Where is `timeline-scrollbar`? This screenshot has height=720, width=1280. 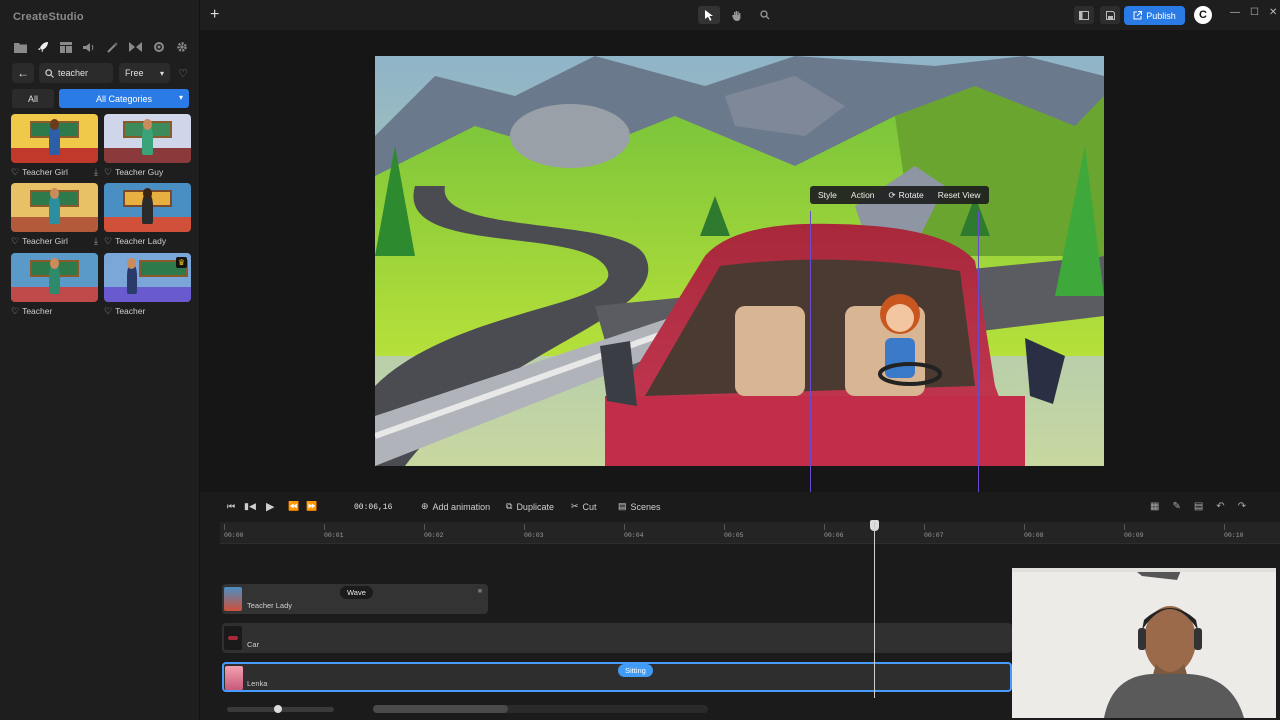
timeline-scrollbar is located at coordinates (540, 709).